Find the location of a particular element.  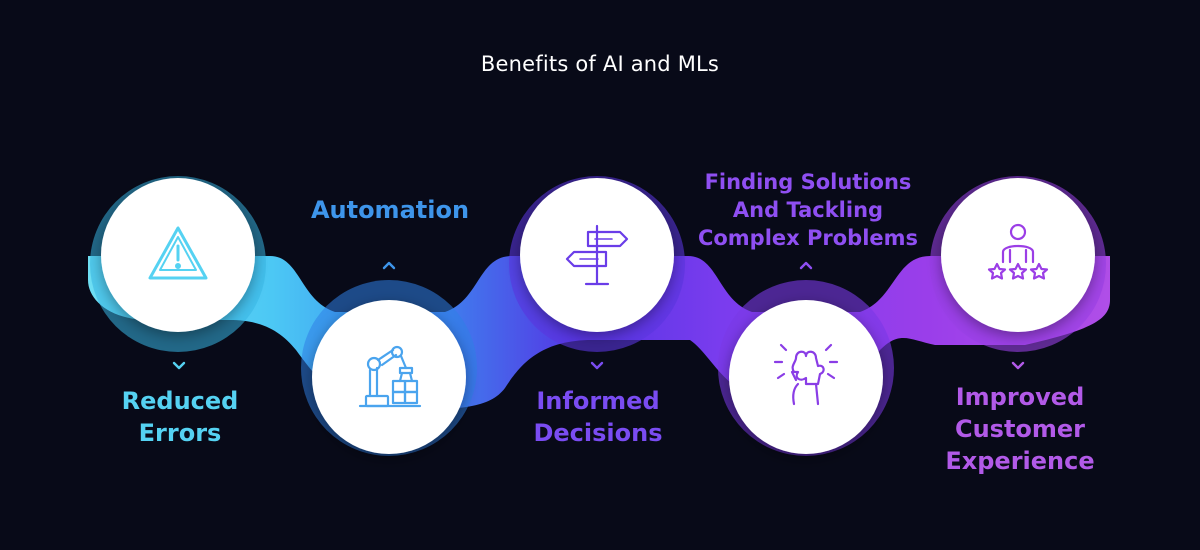

label-automation: Automation is located at coordinates (390, 210).